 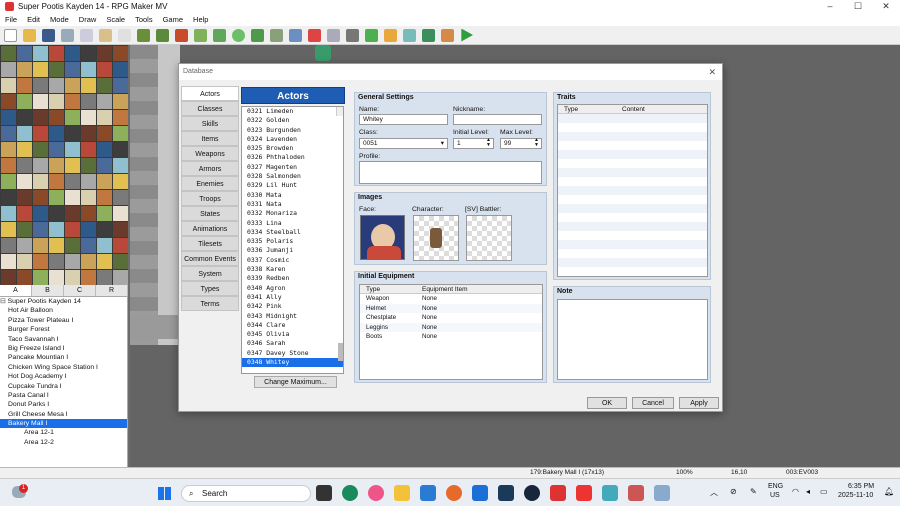 I want to click on pen-icon: ✎, so click(x=753, y=491).